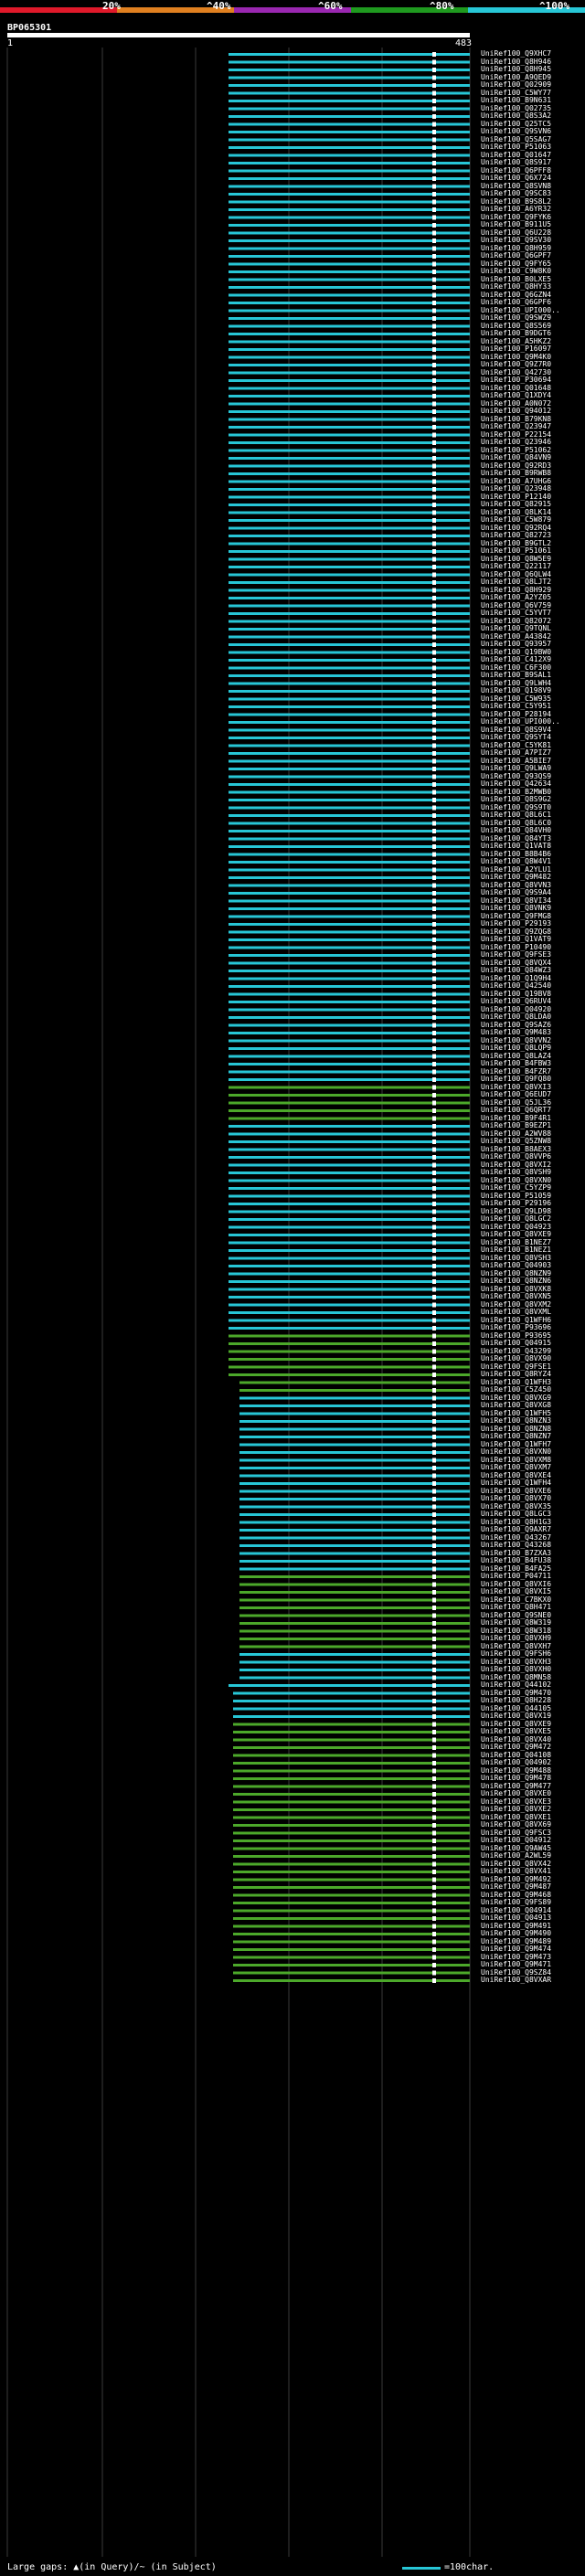  I want to click on hit-label: UniRef100_Q8H471, so click(532, 1607).